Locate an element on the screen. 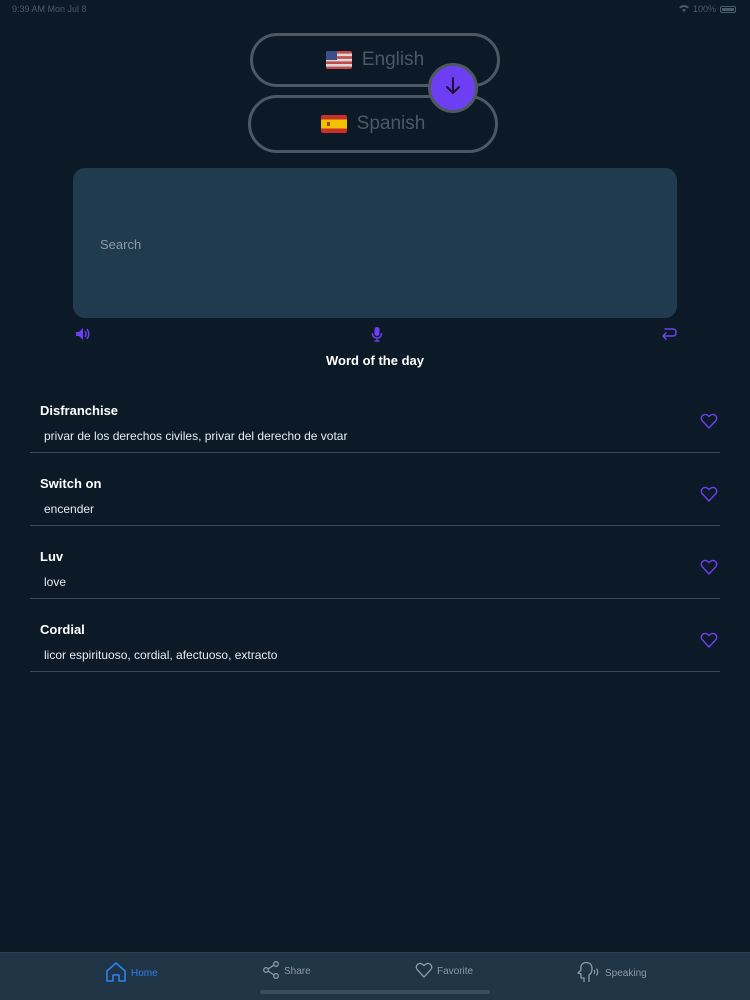 This screenshot has width=750, height=1000. swap-languages-button is located at coordinates (453, 88).